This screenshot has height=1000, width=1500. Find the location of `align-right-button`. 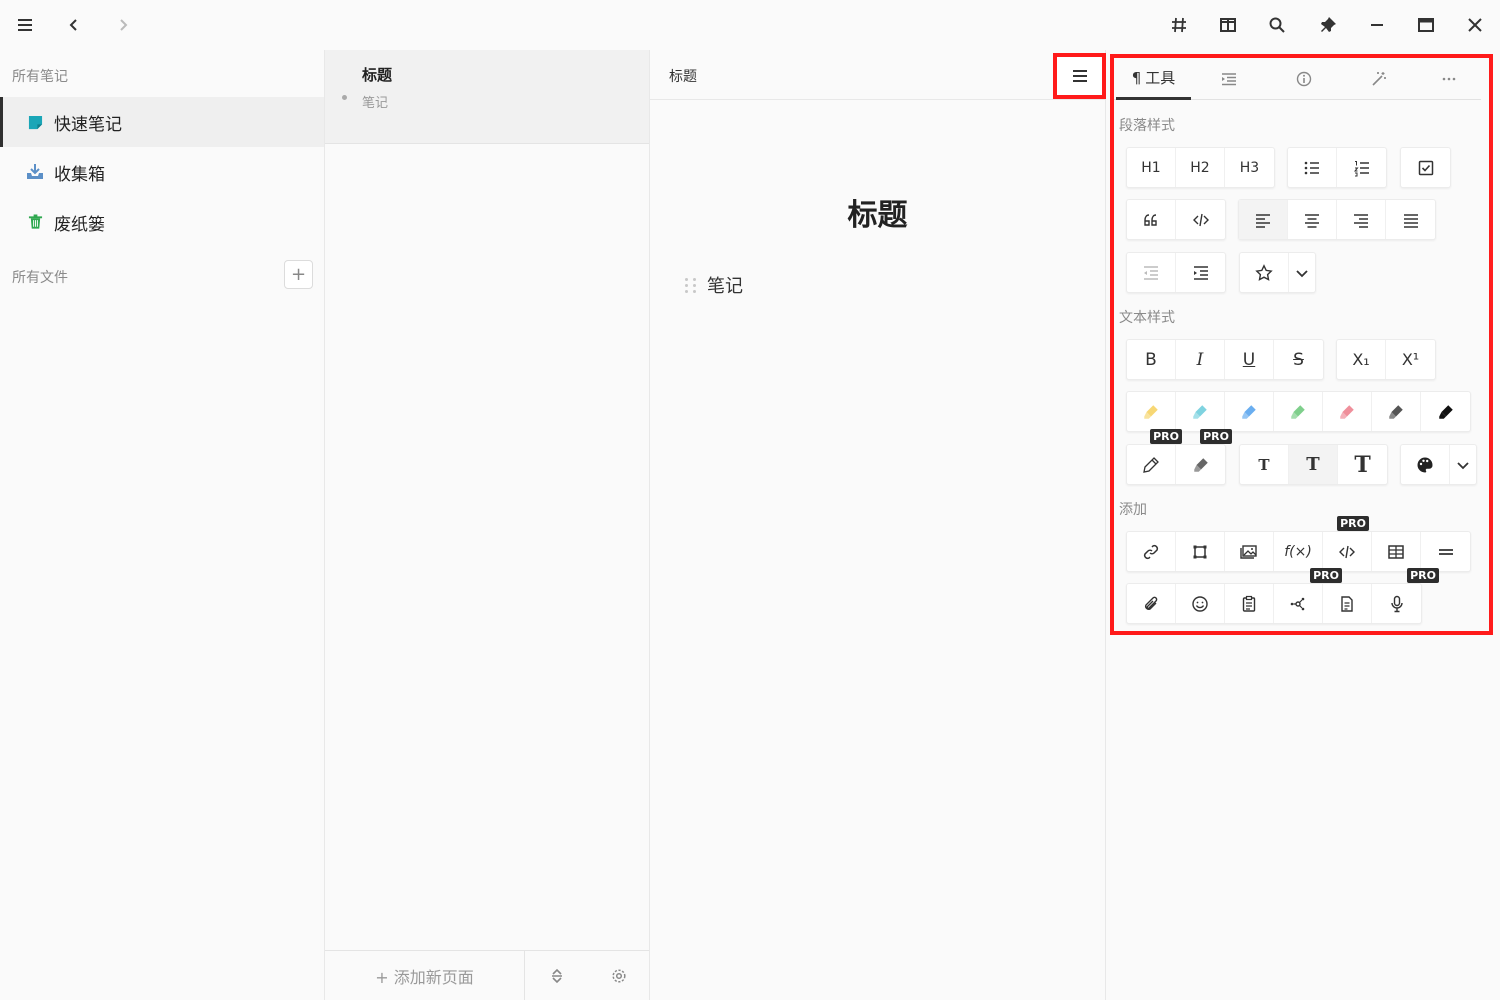

align-right-button is located at coordinates (1361, 219).